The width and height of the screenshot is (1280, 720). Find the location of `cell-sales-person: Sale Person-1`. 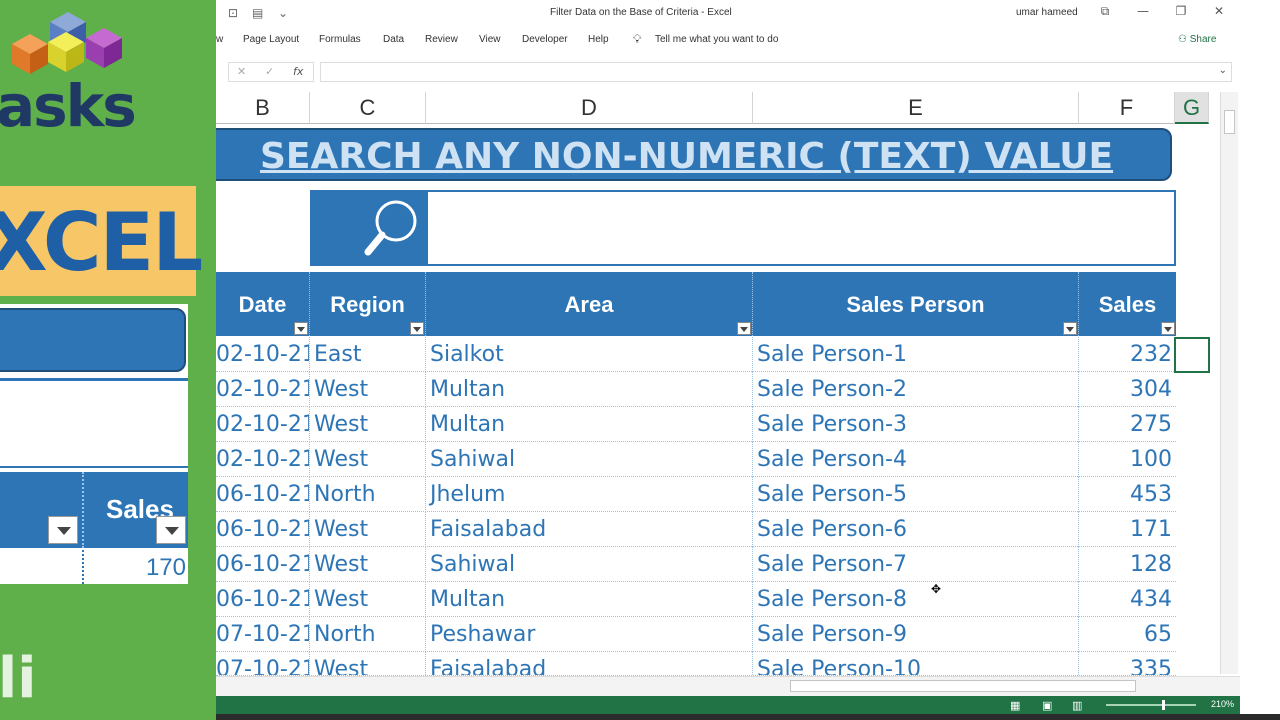

cell-sales-person: Sale Person-1 is located at coordinates (916, 354).